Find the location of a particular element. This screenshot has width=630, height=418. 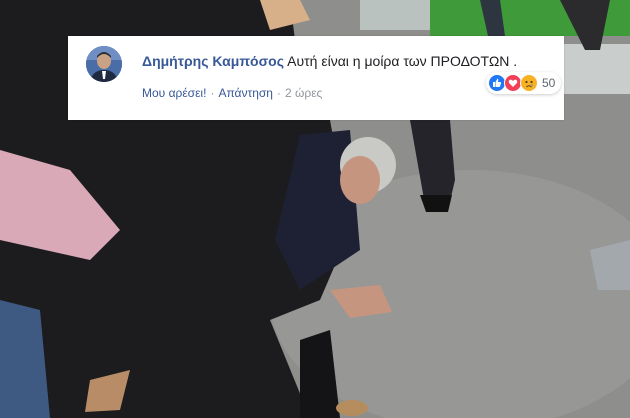

author-name-link: Δημήτρης Καμπόσος is located at coordinates (213, 61).